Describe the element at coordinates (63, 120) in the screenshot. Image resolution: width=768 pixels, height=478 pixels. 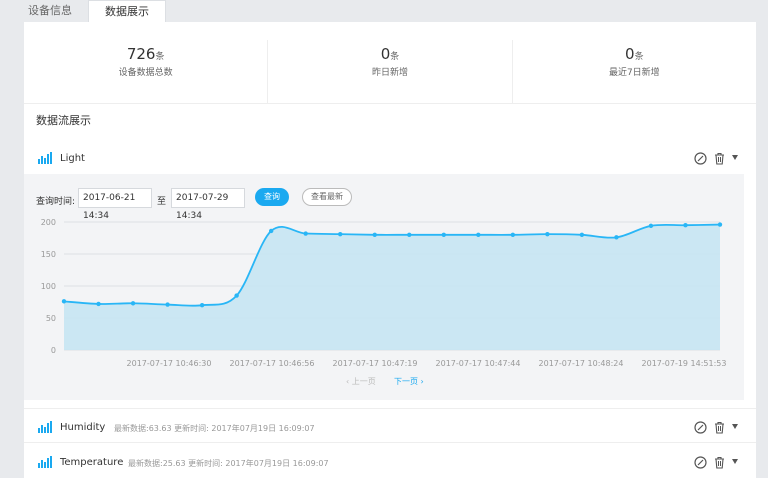
I see `section-title: 数据流展示` at that location.